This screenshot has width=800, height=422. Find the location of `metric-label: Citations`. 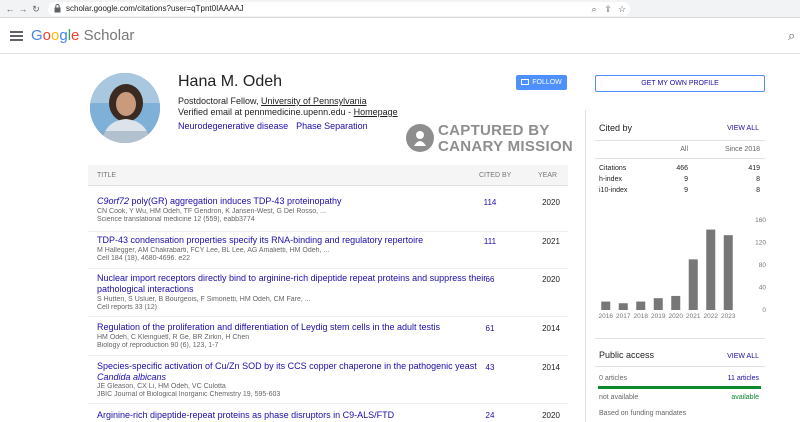

metric-label: Citations is located at coordinates (612, 168).